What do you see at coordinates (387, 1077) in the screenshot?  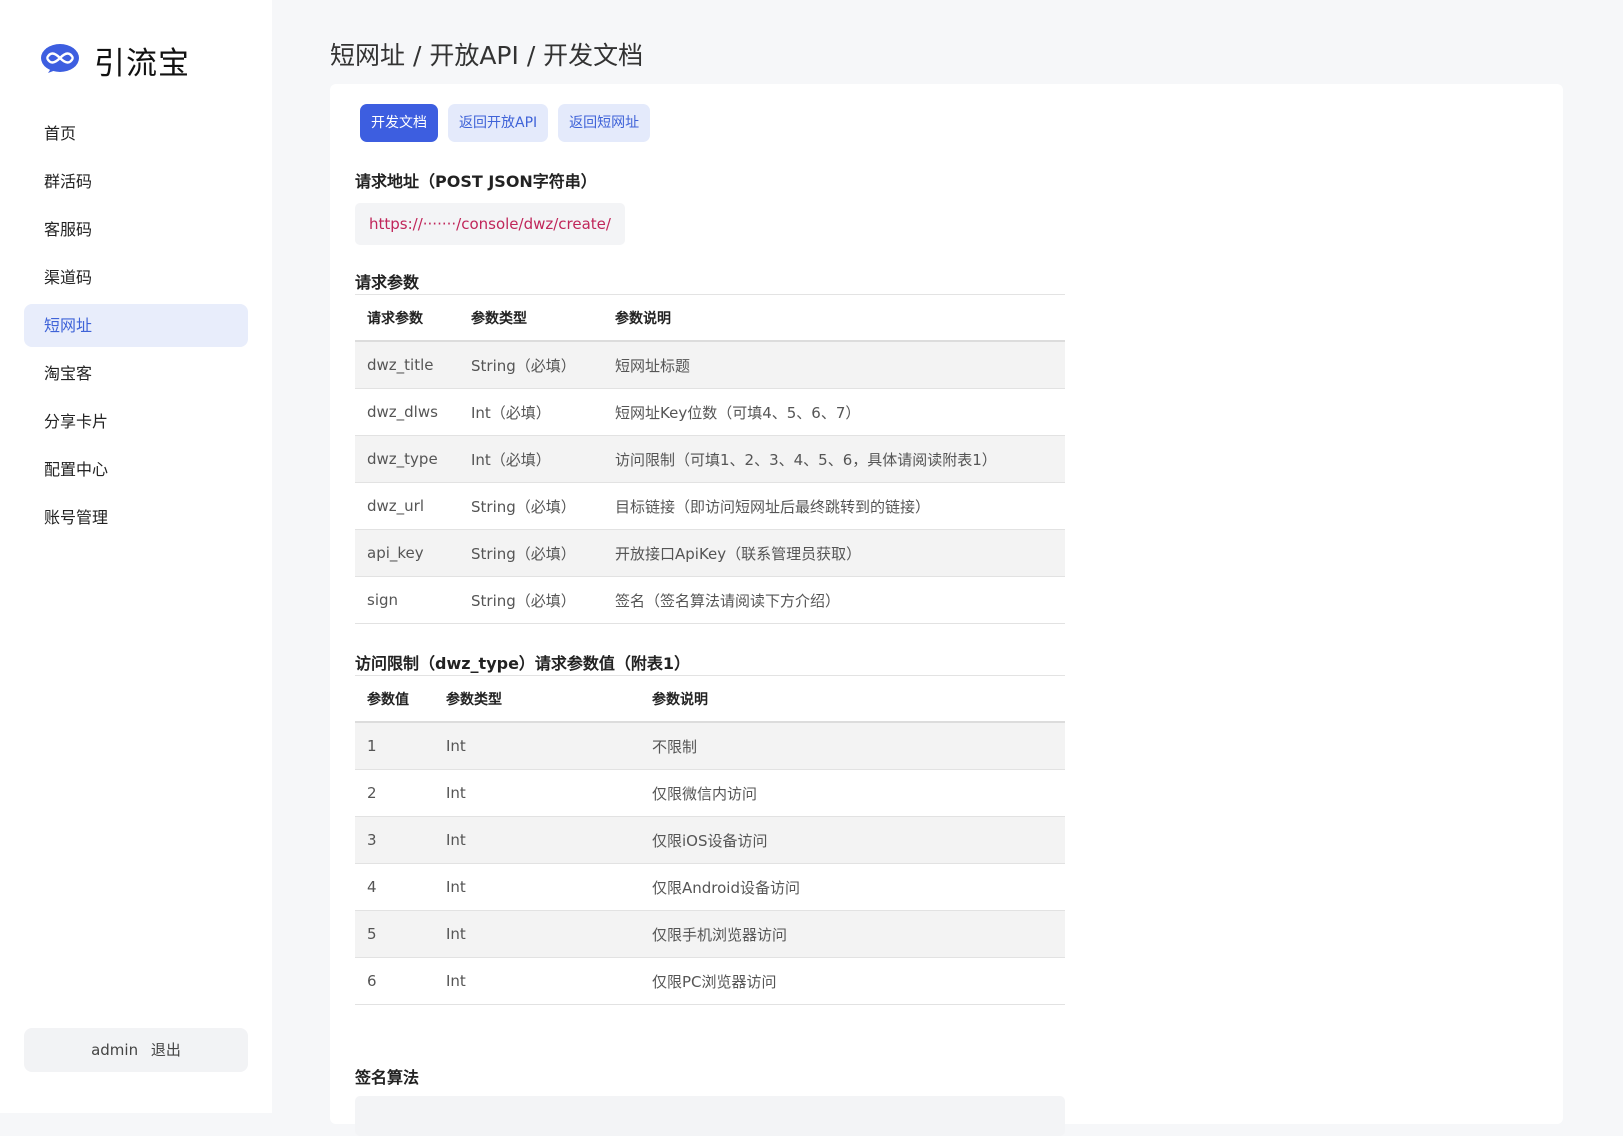 I see `sign-section-title: 签名算法` at bounding box center [387, 1077].